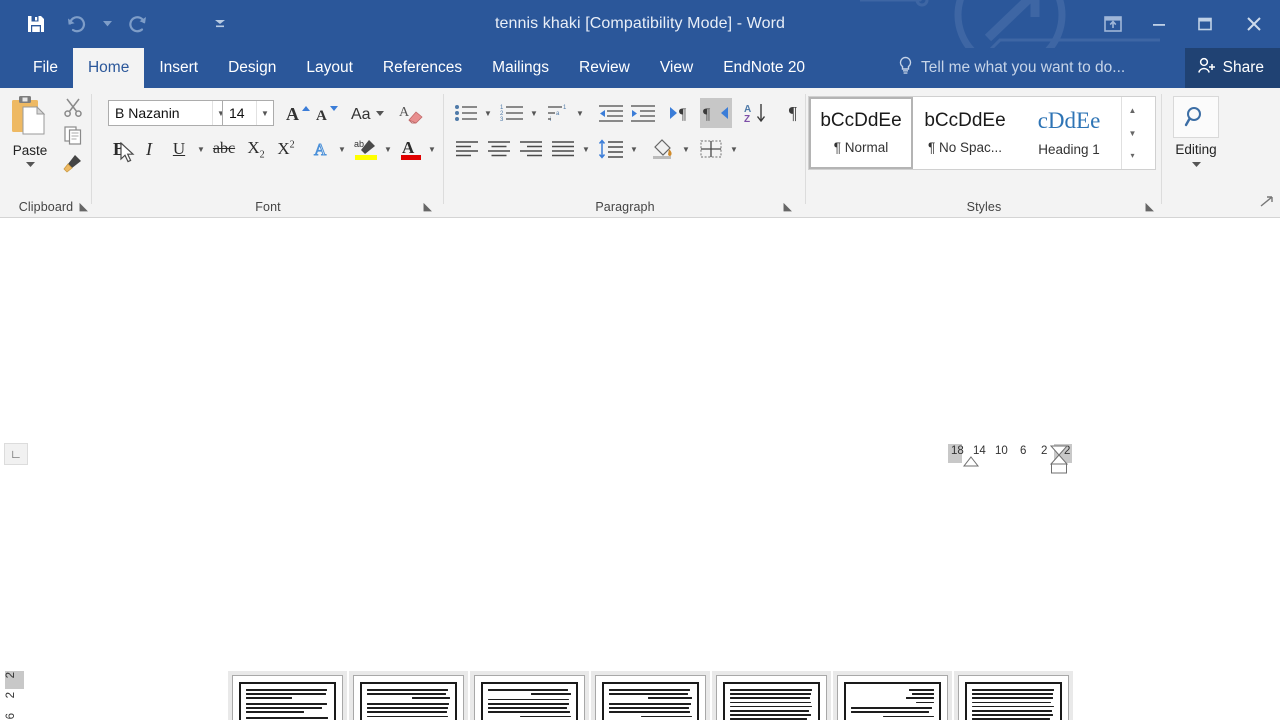 The height and width of the screenshot is (720, 1280). What do you see at coordinates (663, 149) in the screenshot?
I see `shading-button` at bounding box center [663, 149].